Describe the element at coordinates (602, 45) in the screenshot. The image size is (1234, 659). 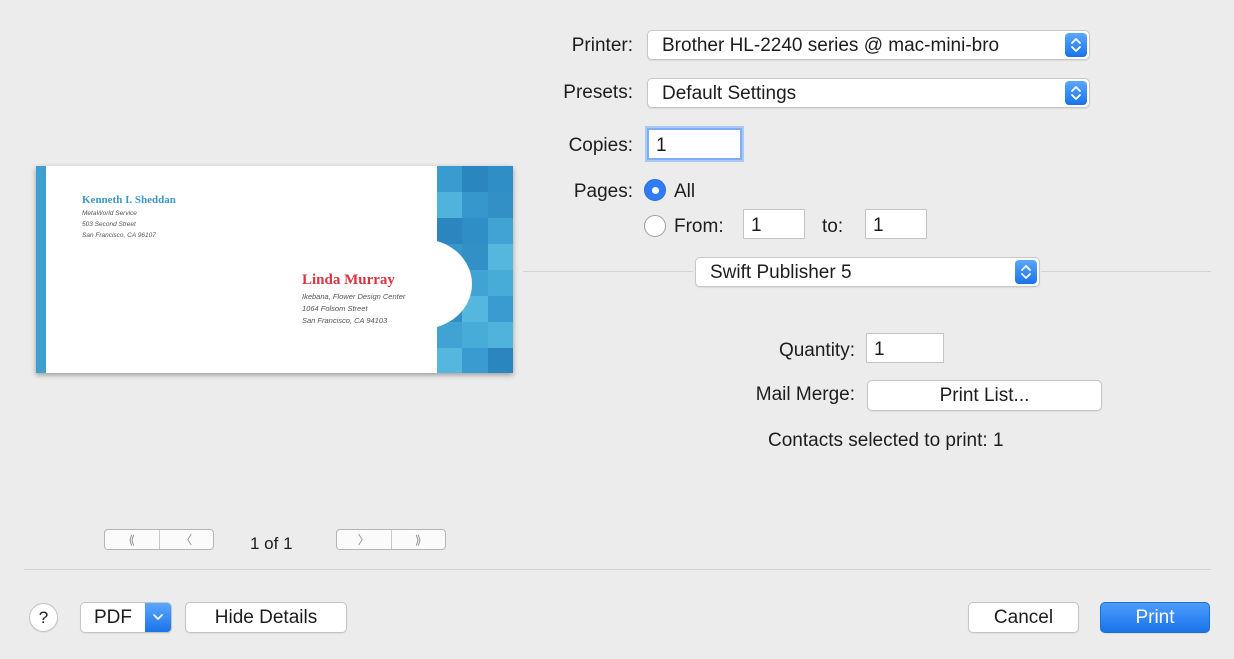
I see `printer-label: Printer:` at that location.